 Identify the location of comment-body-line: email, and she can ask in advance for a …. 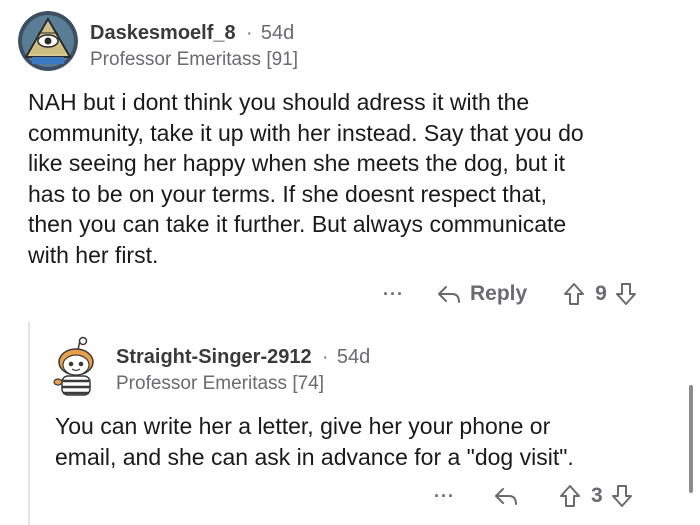
(314, 456).